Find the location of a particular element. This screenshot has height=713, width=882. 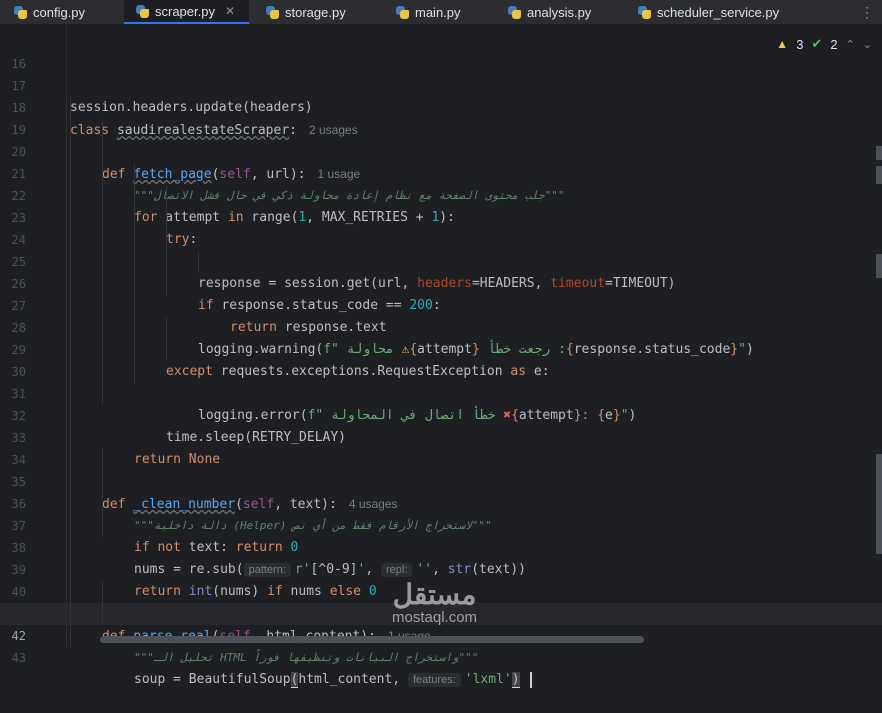

tab-scheduler-service: scheduler_service.py is located at coordinates (708, 12).